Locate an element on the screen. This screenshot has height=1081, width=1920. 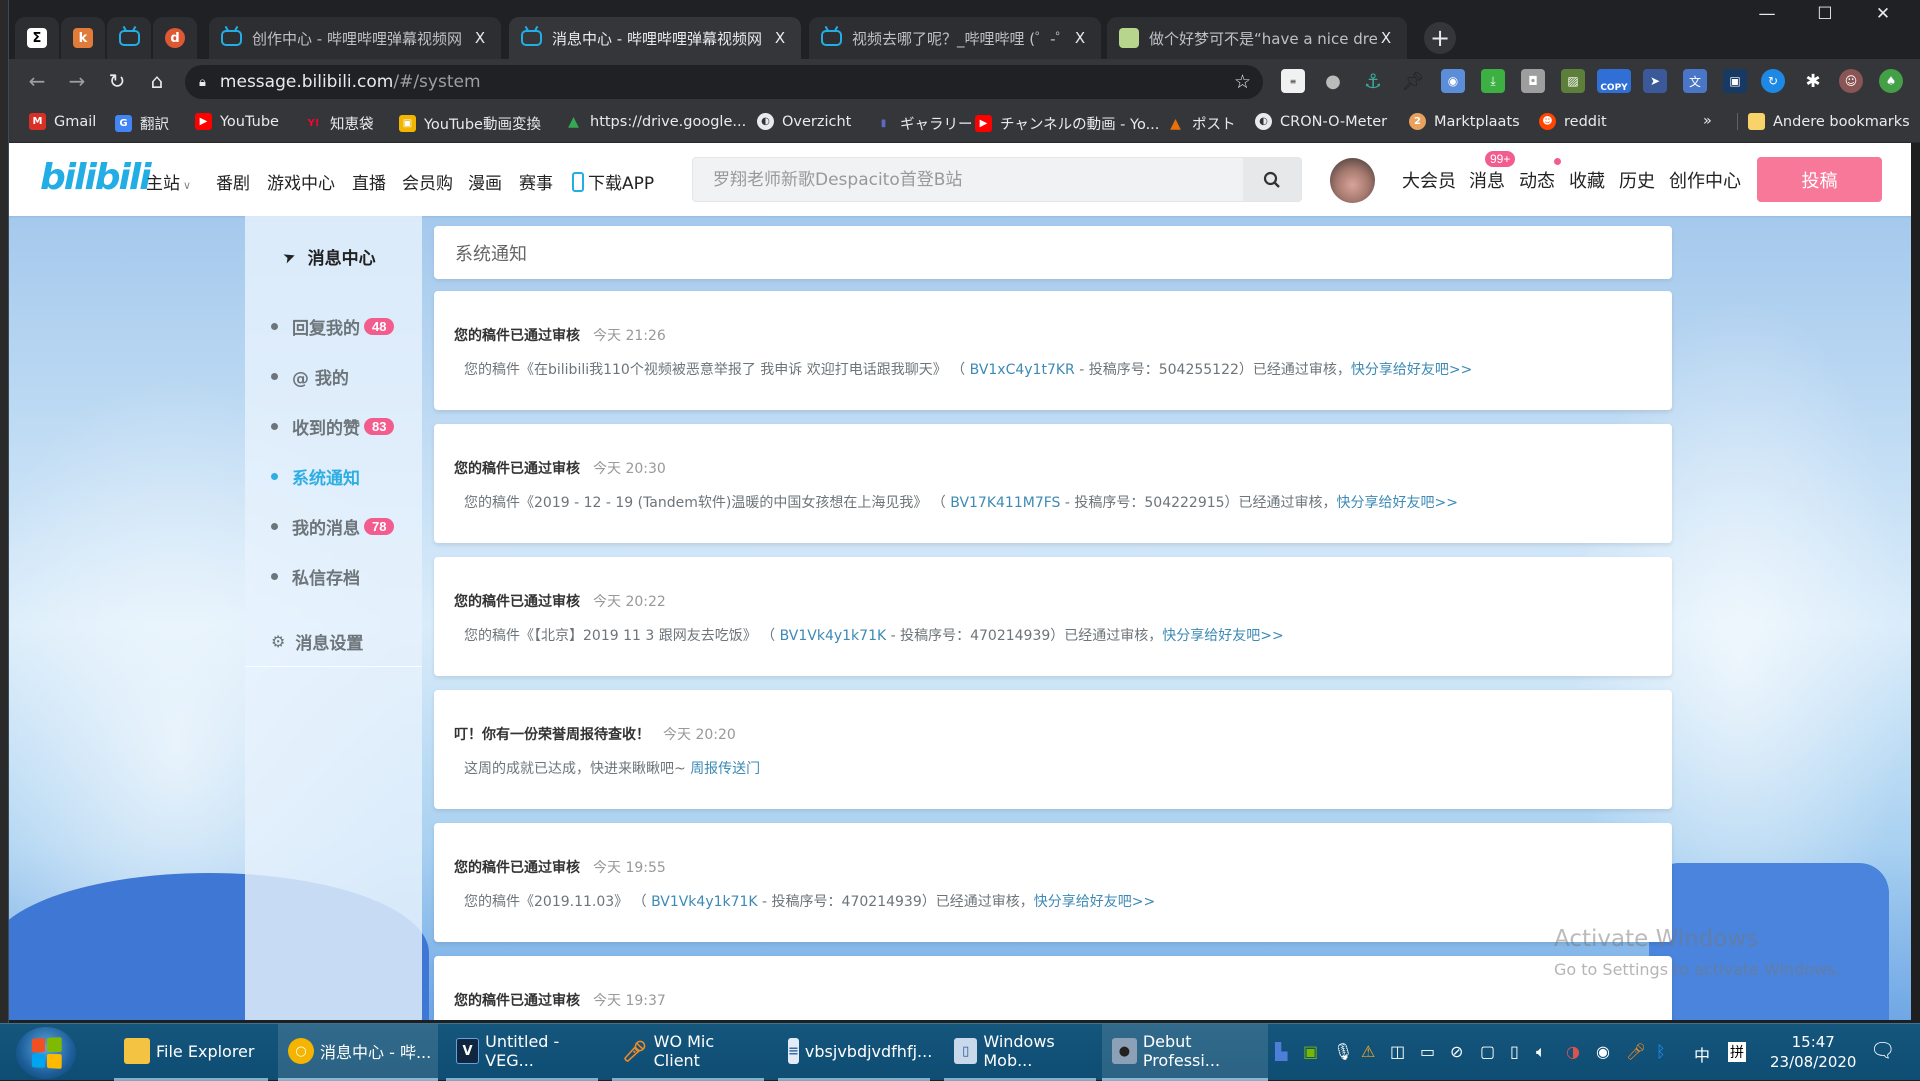
sidebar-item-replies: 回复我的 48 is located at coordinates (333, 326).